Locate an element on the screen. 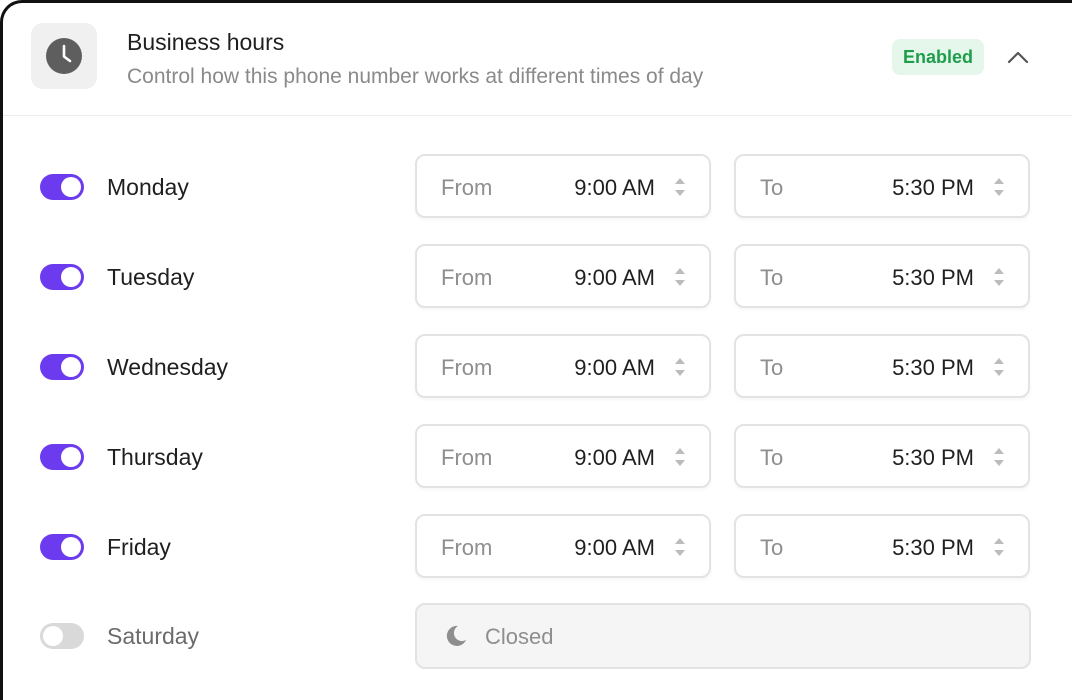 The height and width of the screenshot is (700, 1072). day-toggle-wednesday is located at coordinates (62, 367).